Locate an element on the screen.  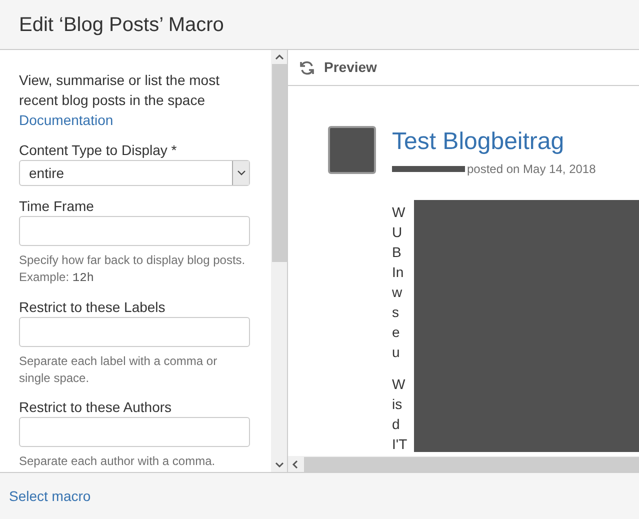
help-text: Separate each author with a comma. is located at coordinates (117, 461).